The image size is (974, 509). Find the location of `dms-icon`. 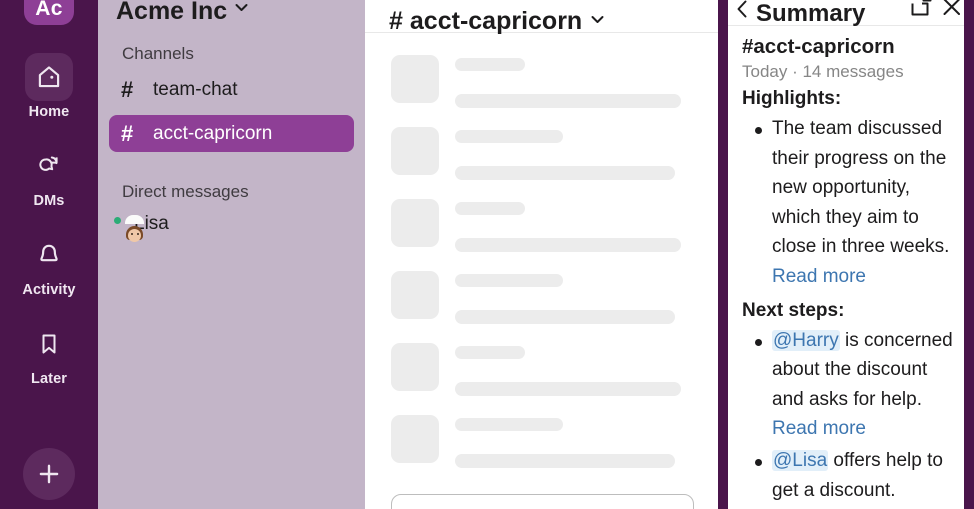

dms-icon is located at coordinates (48, 163).